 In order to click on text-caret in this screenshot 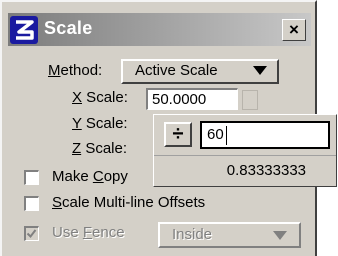, I will do `click(226, 135)`.